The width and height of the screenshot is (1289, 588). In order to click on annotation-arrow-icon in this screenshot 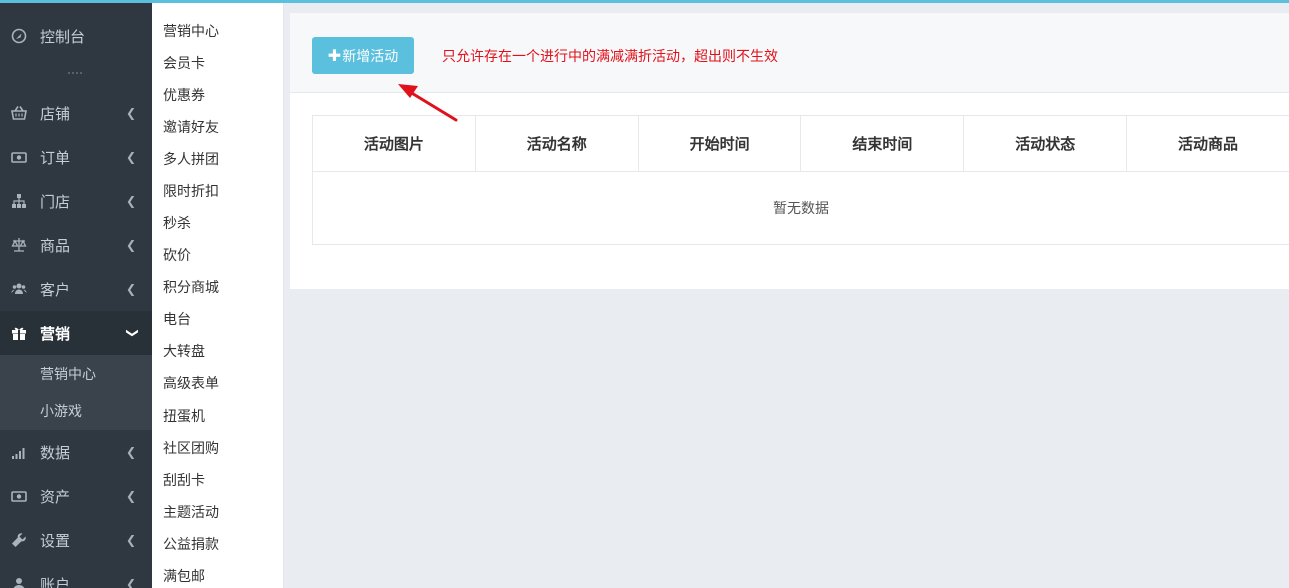, I will do `click(428, 103)`.